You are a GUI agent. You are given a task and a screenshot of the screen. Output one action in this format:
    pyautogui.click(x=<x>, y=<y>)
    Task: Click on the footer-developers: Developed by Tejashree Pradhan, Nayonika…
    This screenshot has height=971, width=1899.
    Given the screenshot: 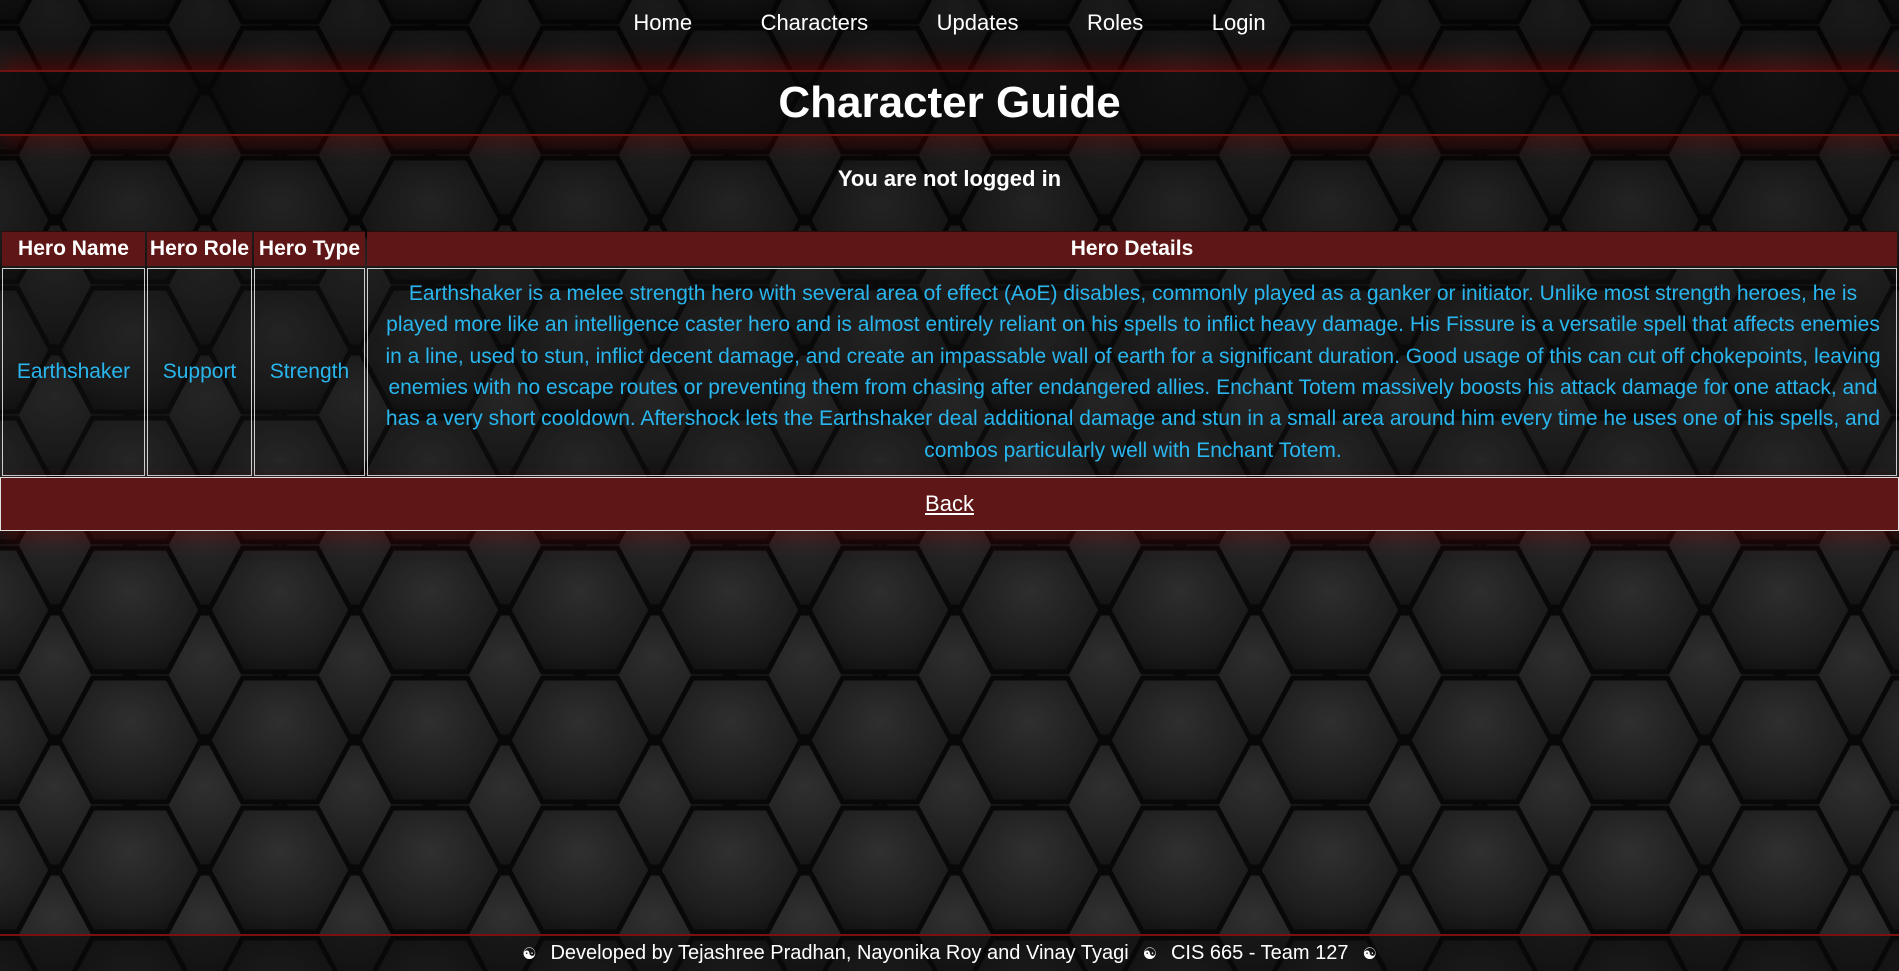 What is the action you would take?
    pyautogui.click(x=839, y=953)
    